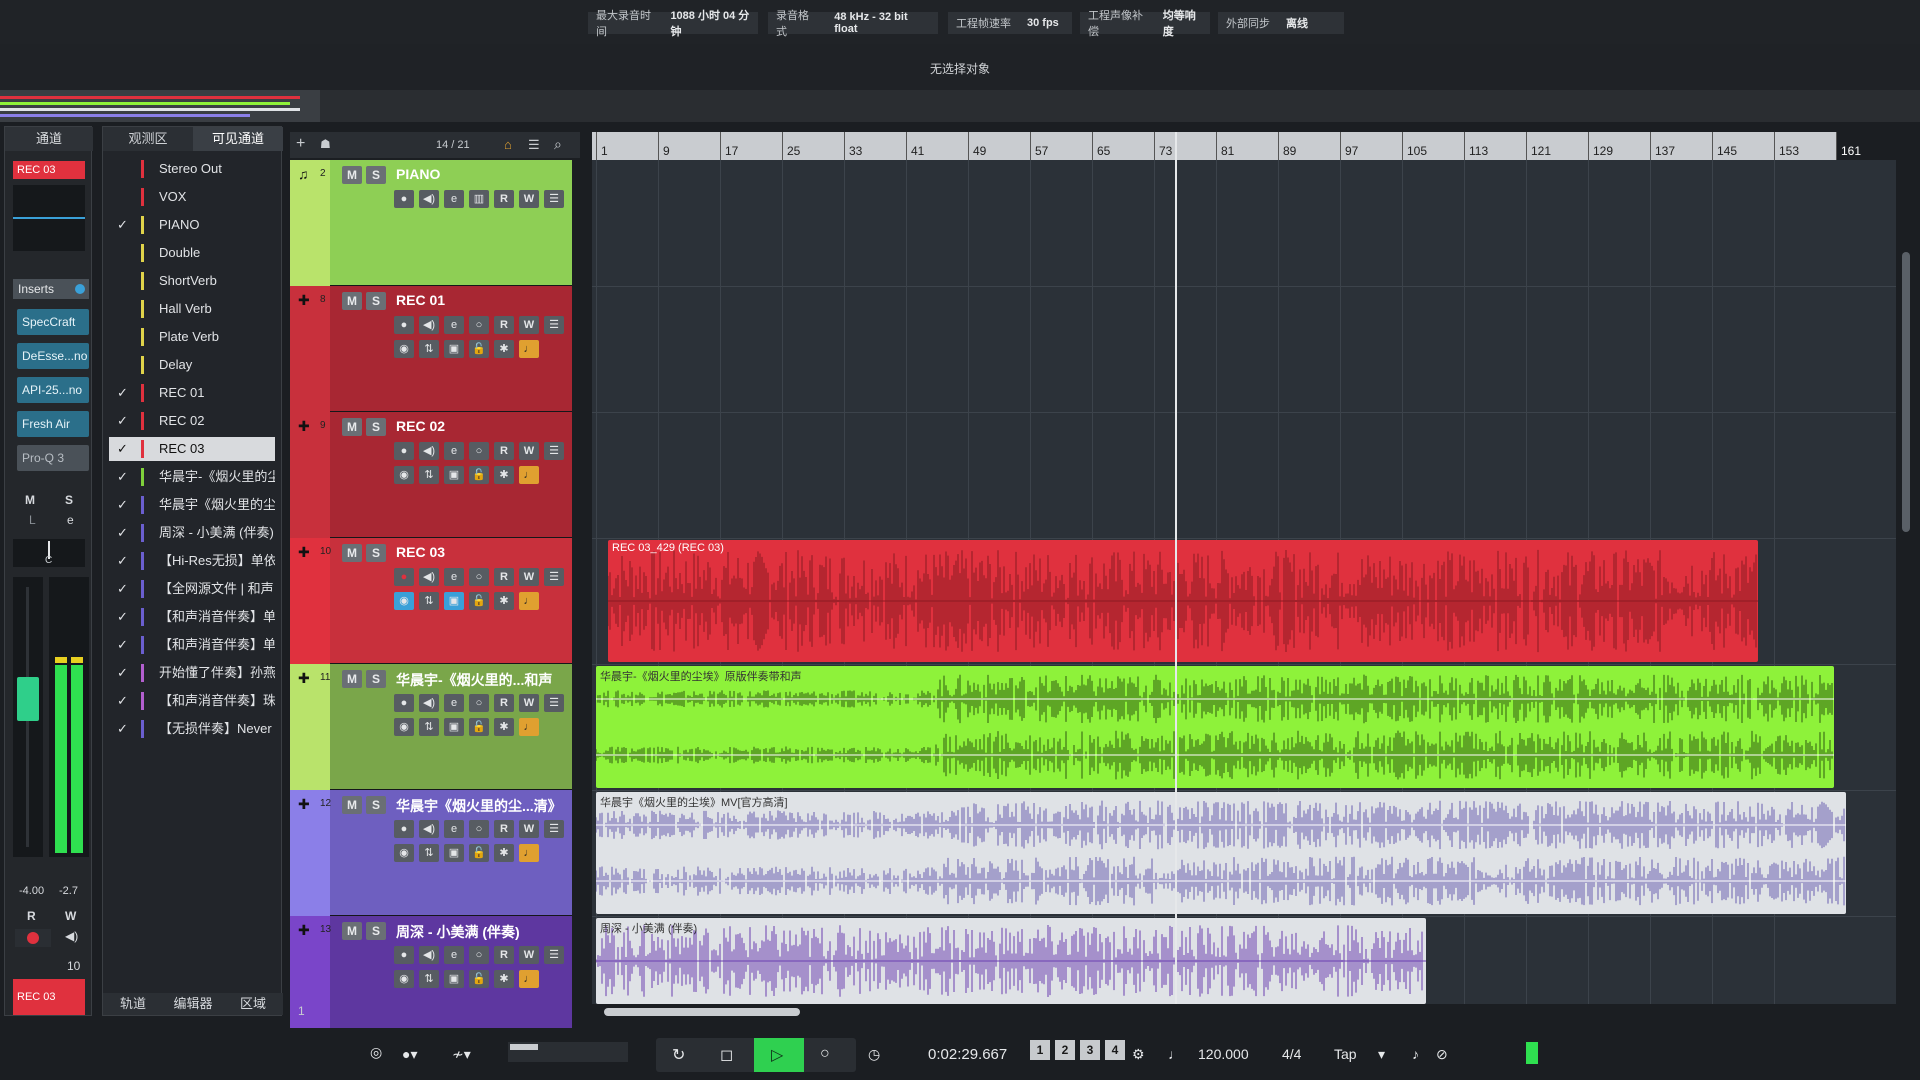 This screenshot has width=1920, height=1080. I want to click on write-button: W, so click(70, 916).